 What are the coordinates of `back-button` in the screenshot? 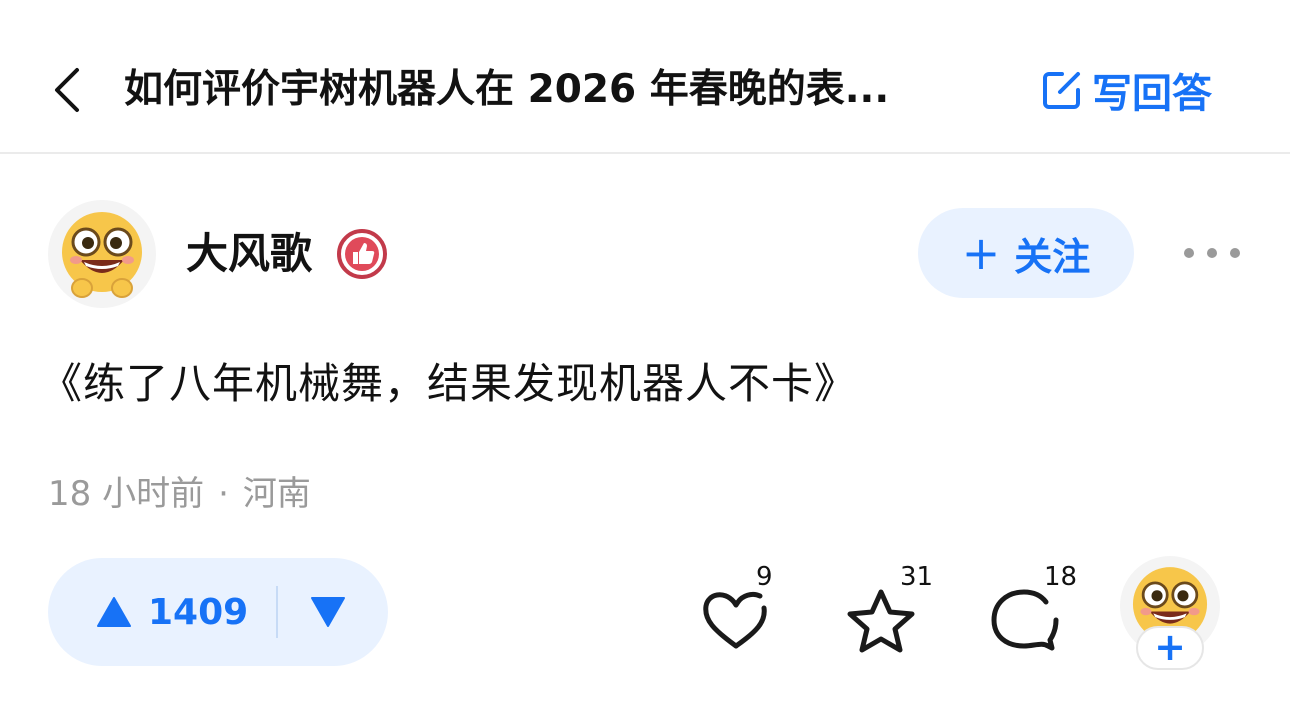 It's located at (66, 90).